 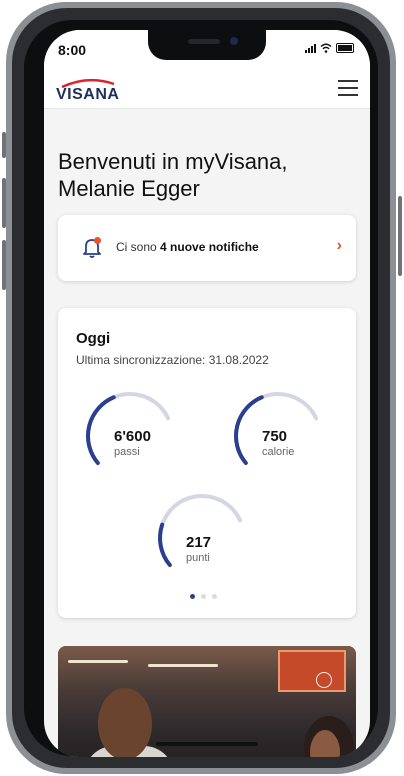 I want to click on front-camera, so click(x=234, y=41).